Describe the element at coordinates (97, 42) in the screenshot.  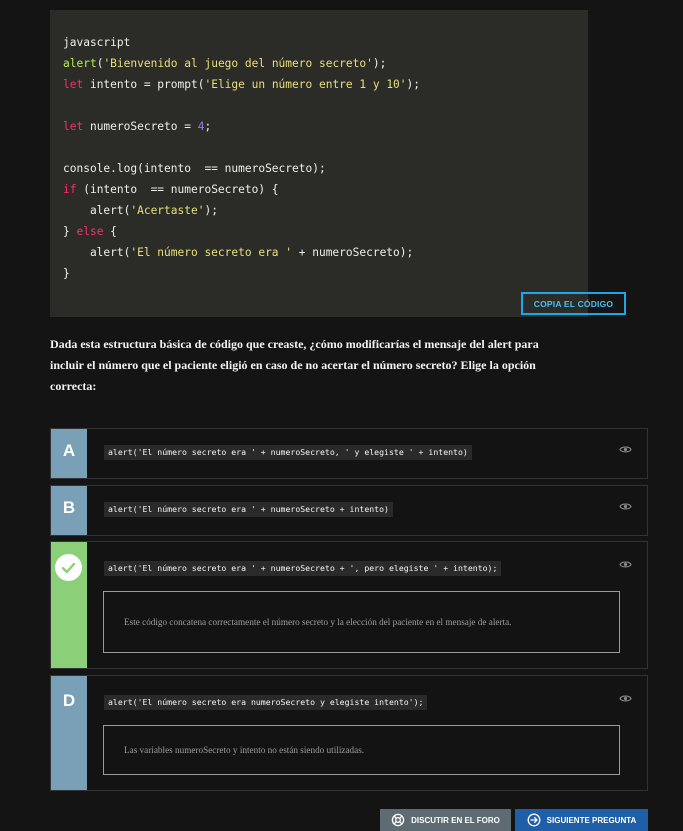
I see `code-line: javascript` at that location.